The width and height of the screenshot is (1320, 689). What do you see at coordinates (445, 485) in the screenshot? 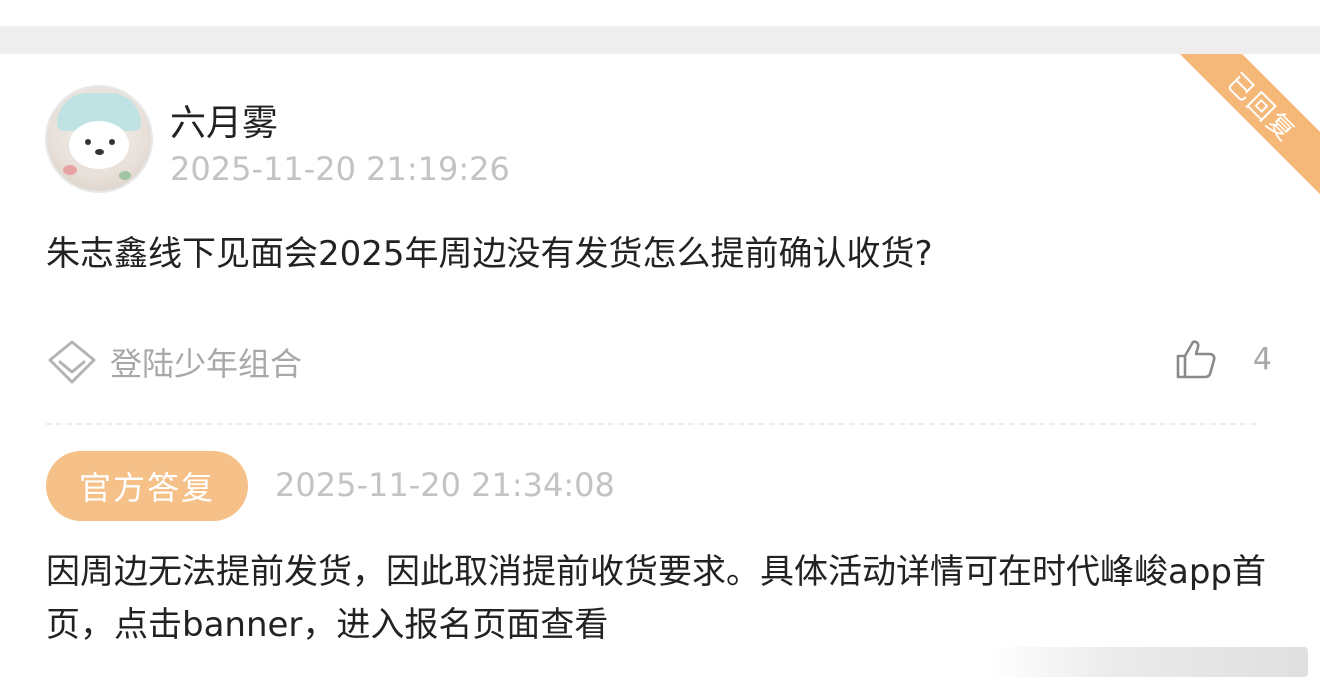
I see `reply-timestamp: 2025-11-20 21:34:08` at bounding box center [445, 485].